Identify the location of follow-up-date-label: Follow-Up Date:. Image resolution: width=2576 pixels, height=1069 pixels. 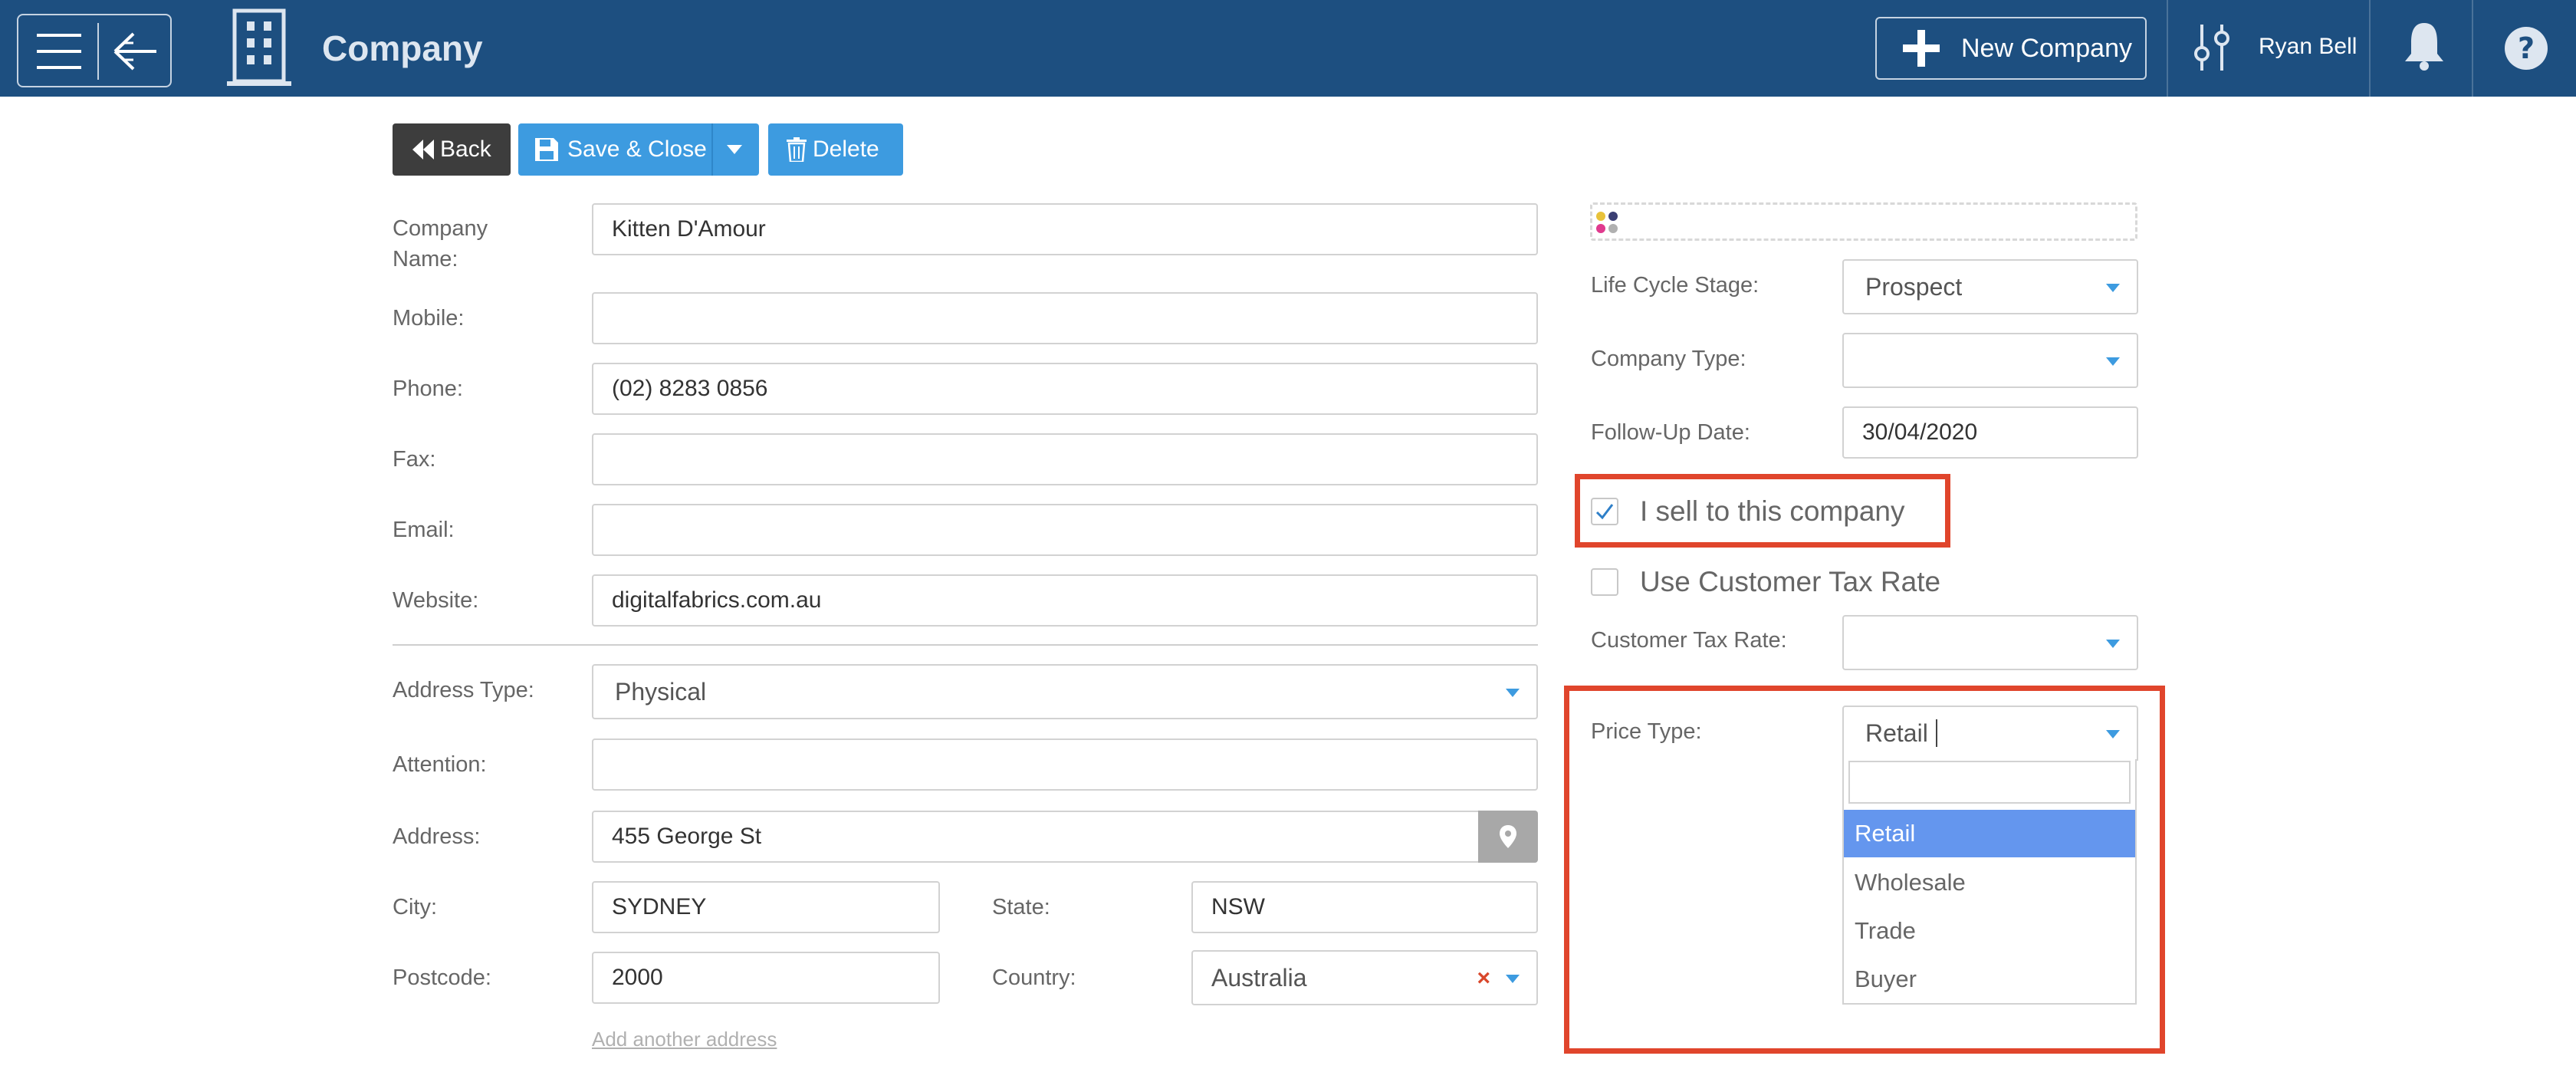
(1671, 432).